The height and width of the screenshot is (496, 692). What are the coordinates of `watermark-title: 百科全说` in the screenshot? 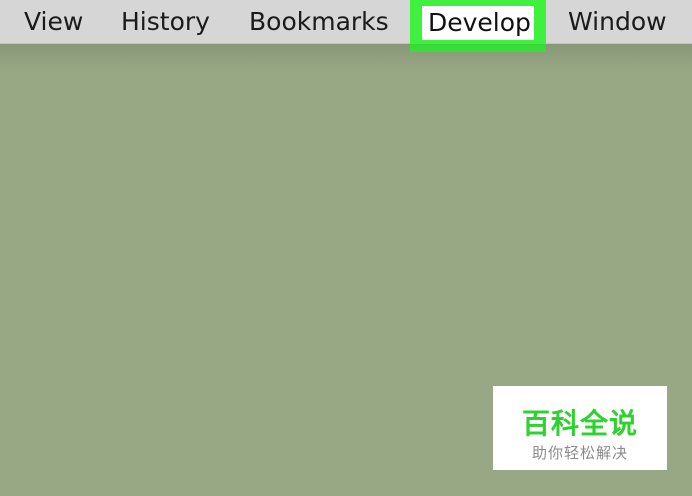 It's located at (579, 423).